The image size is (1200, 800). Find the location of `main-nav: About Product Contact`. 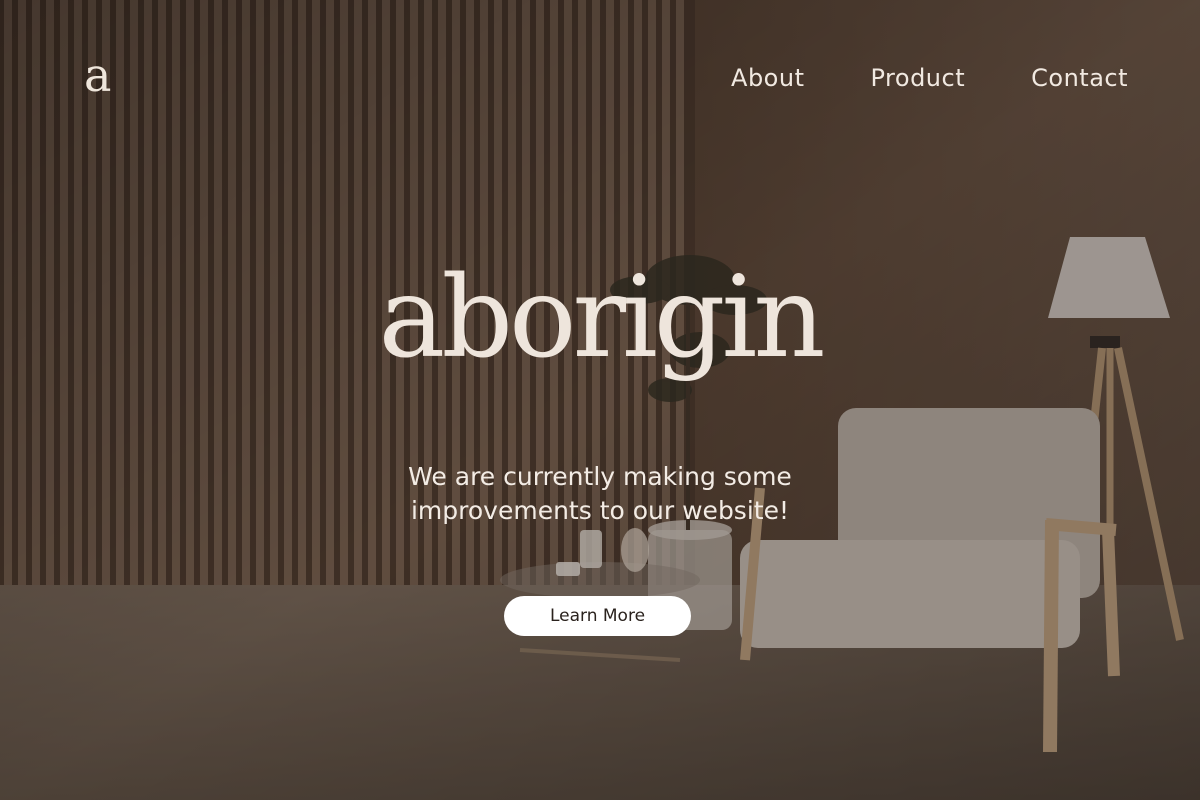

main-nav: About Product Contact is located at coordinates (929, 78).